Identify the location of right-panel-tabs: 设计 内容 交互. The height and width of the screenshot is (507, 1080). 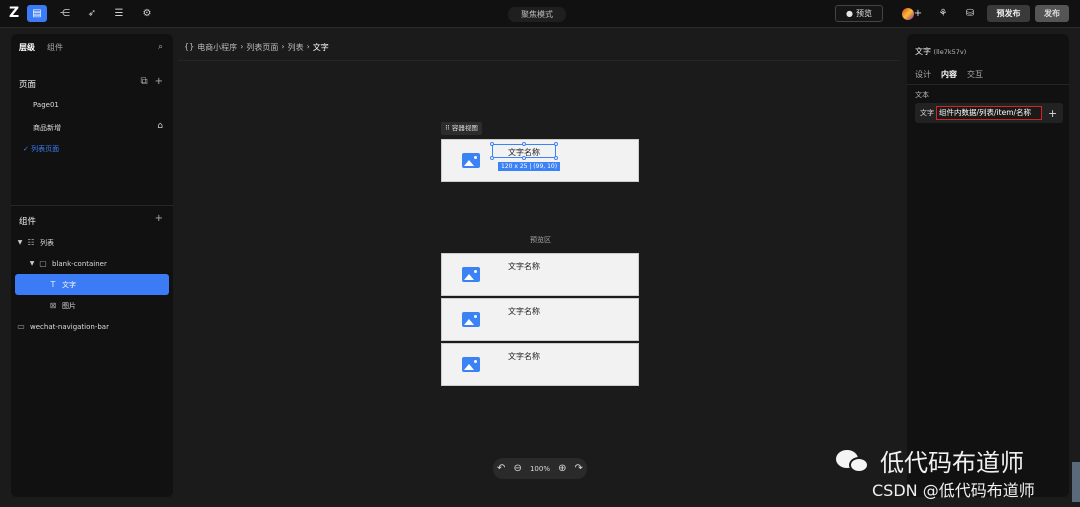
(949, 74).